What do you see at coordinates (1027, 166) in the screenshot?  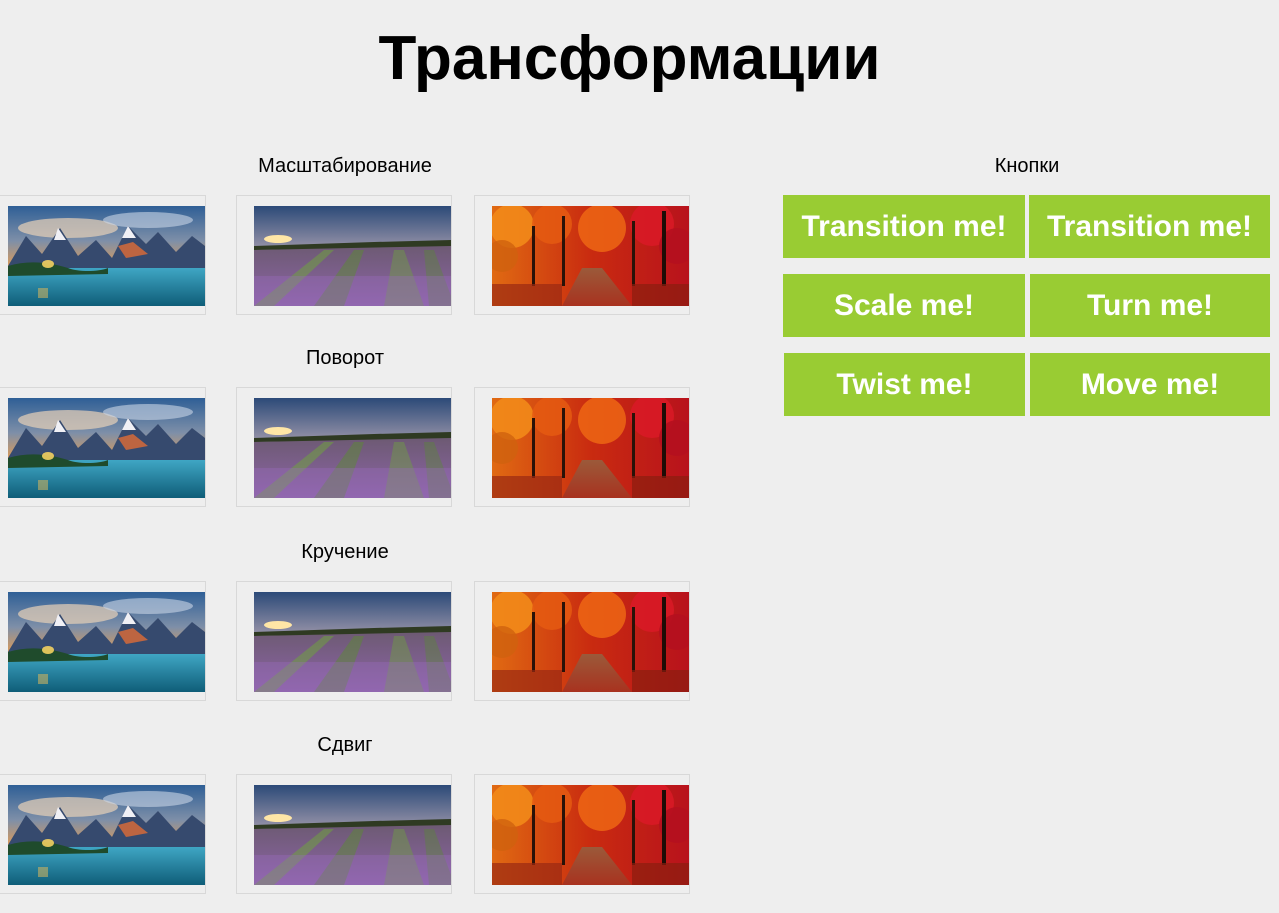 I see `buttons-panel-title: Кнопки` at bounding box center [1027, 166].